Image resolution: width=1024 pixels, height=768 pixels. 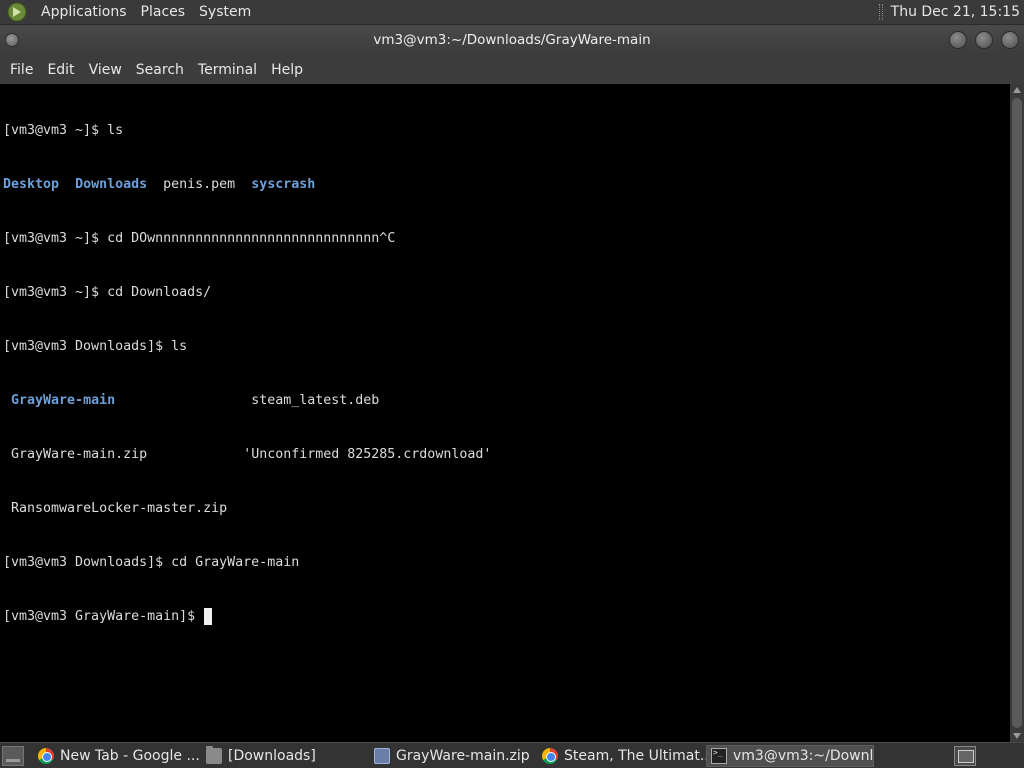 I want to click on dir-entry: GrayWare-main, so click(x=63, y=400).